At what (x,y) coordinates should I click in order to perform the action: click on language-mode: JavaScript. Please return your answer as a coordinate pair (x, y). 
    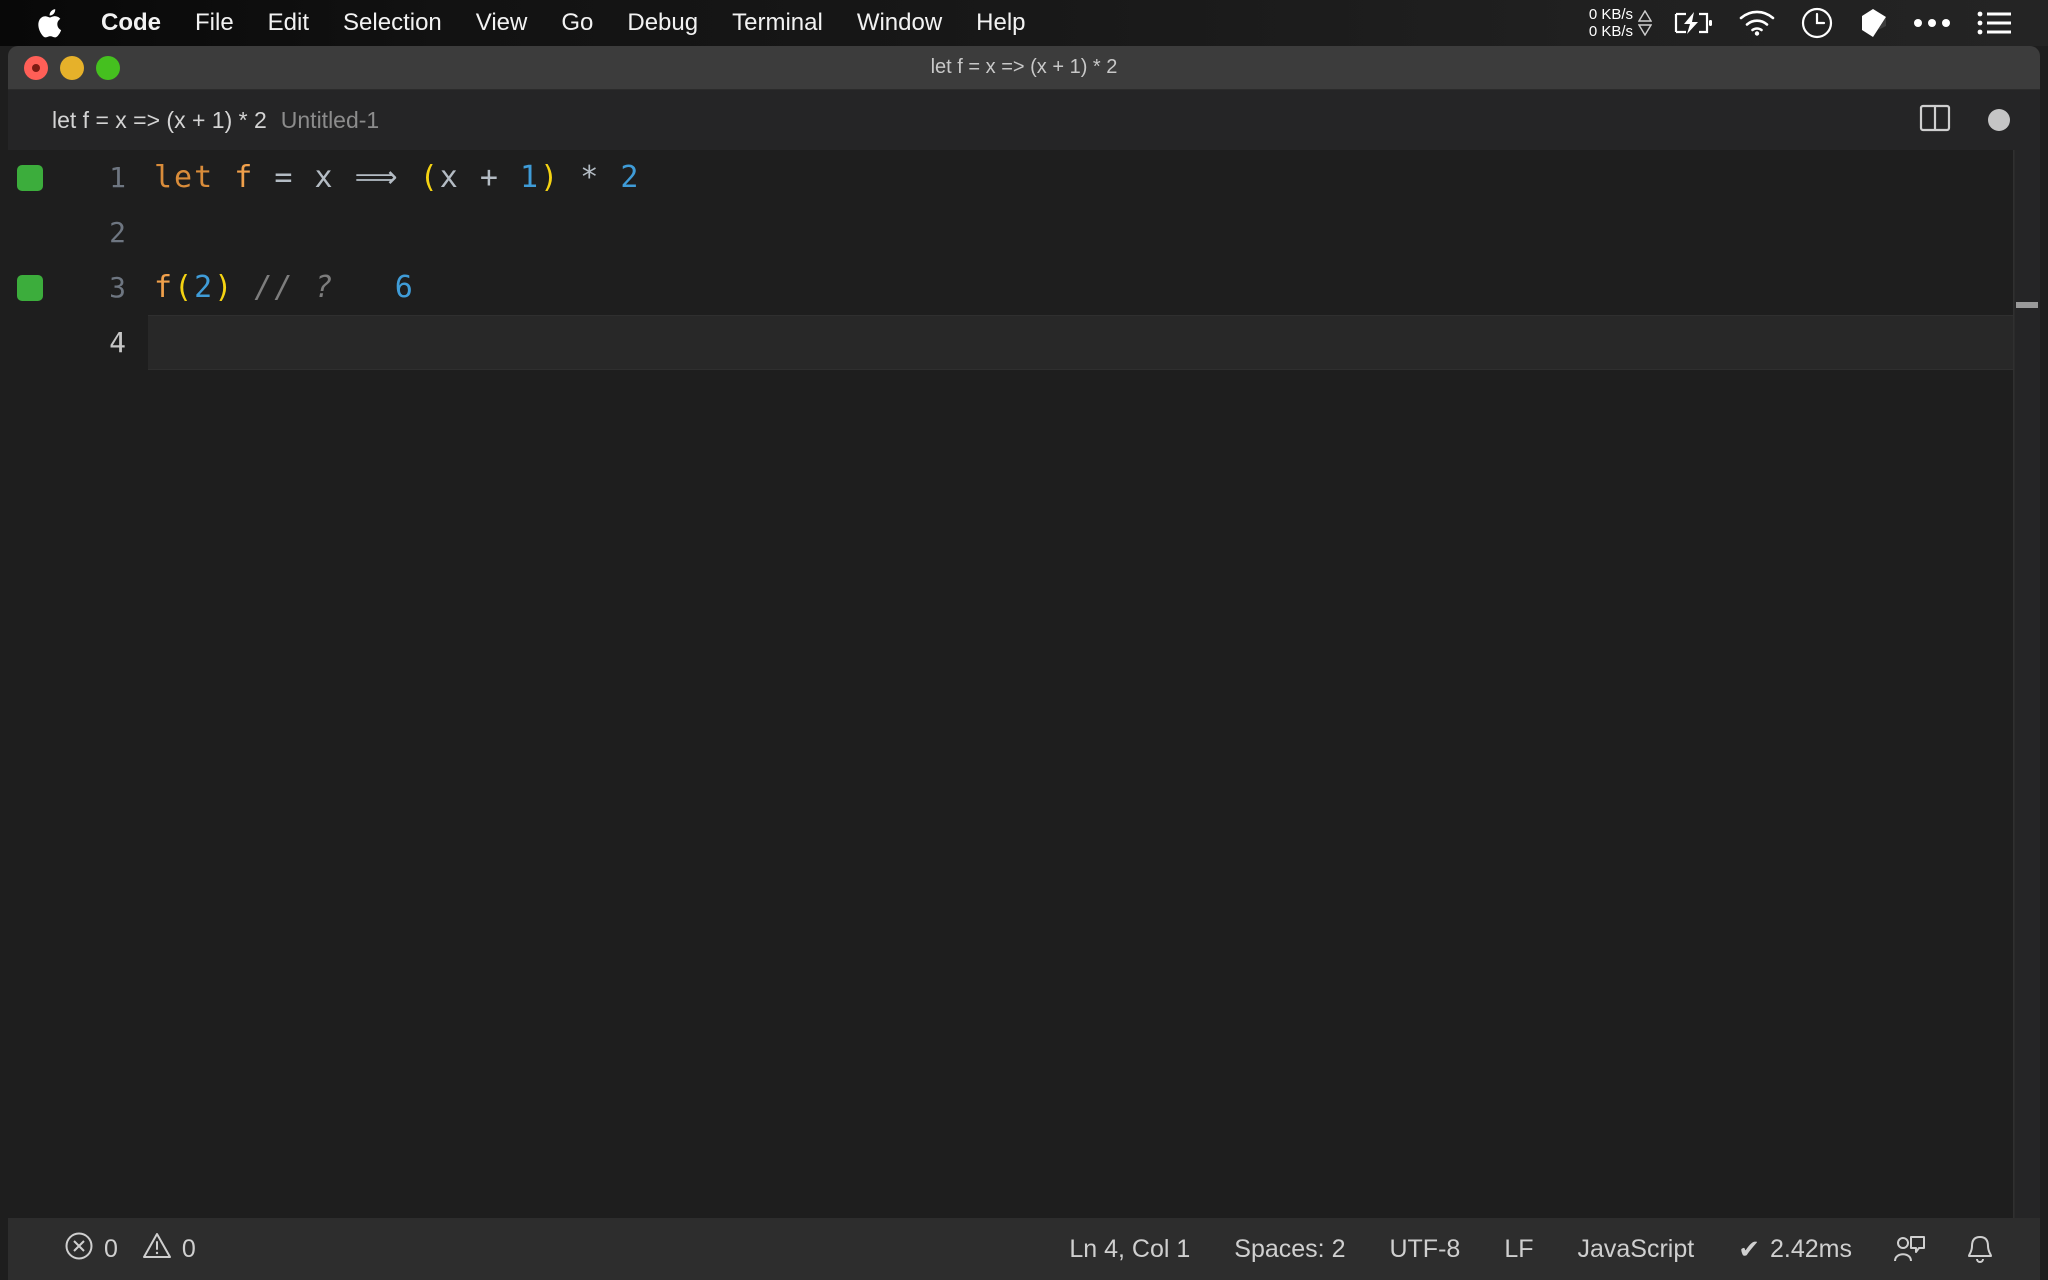
    Looking at the image, I should click on (1636, 1249).